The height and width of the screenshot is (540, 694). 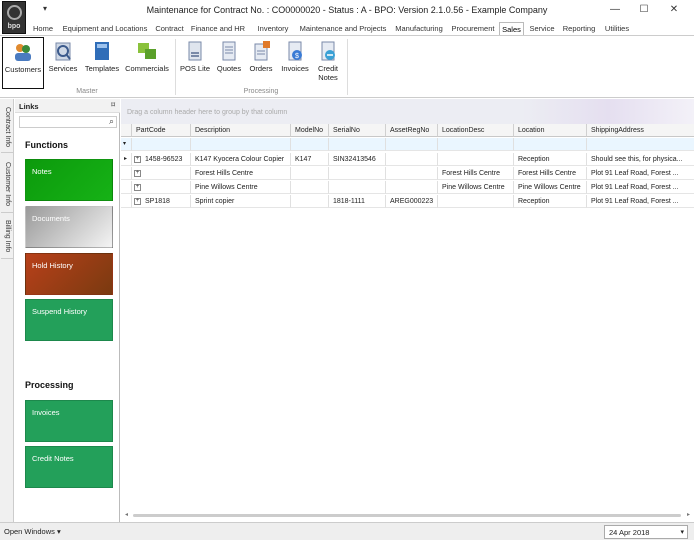 What do you see at coordinates (175, 67) in the screenshot?
I see `group-divider` at bounding box center [175, 67].